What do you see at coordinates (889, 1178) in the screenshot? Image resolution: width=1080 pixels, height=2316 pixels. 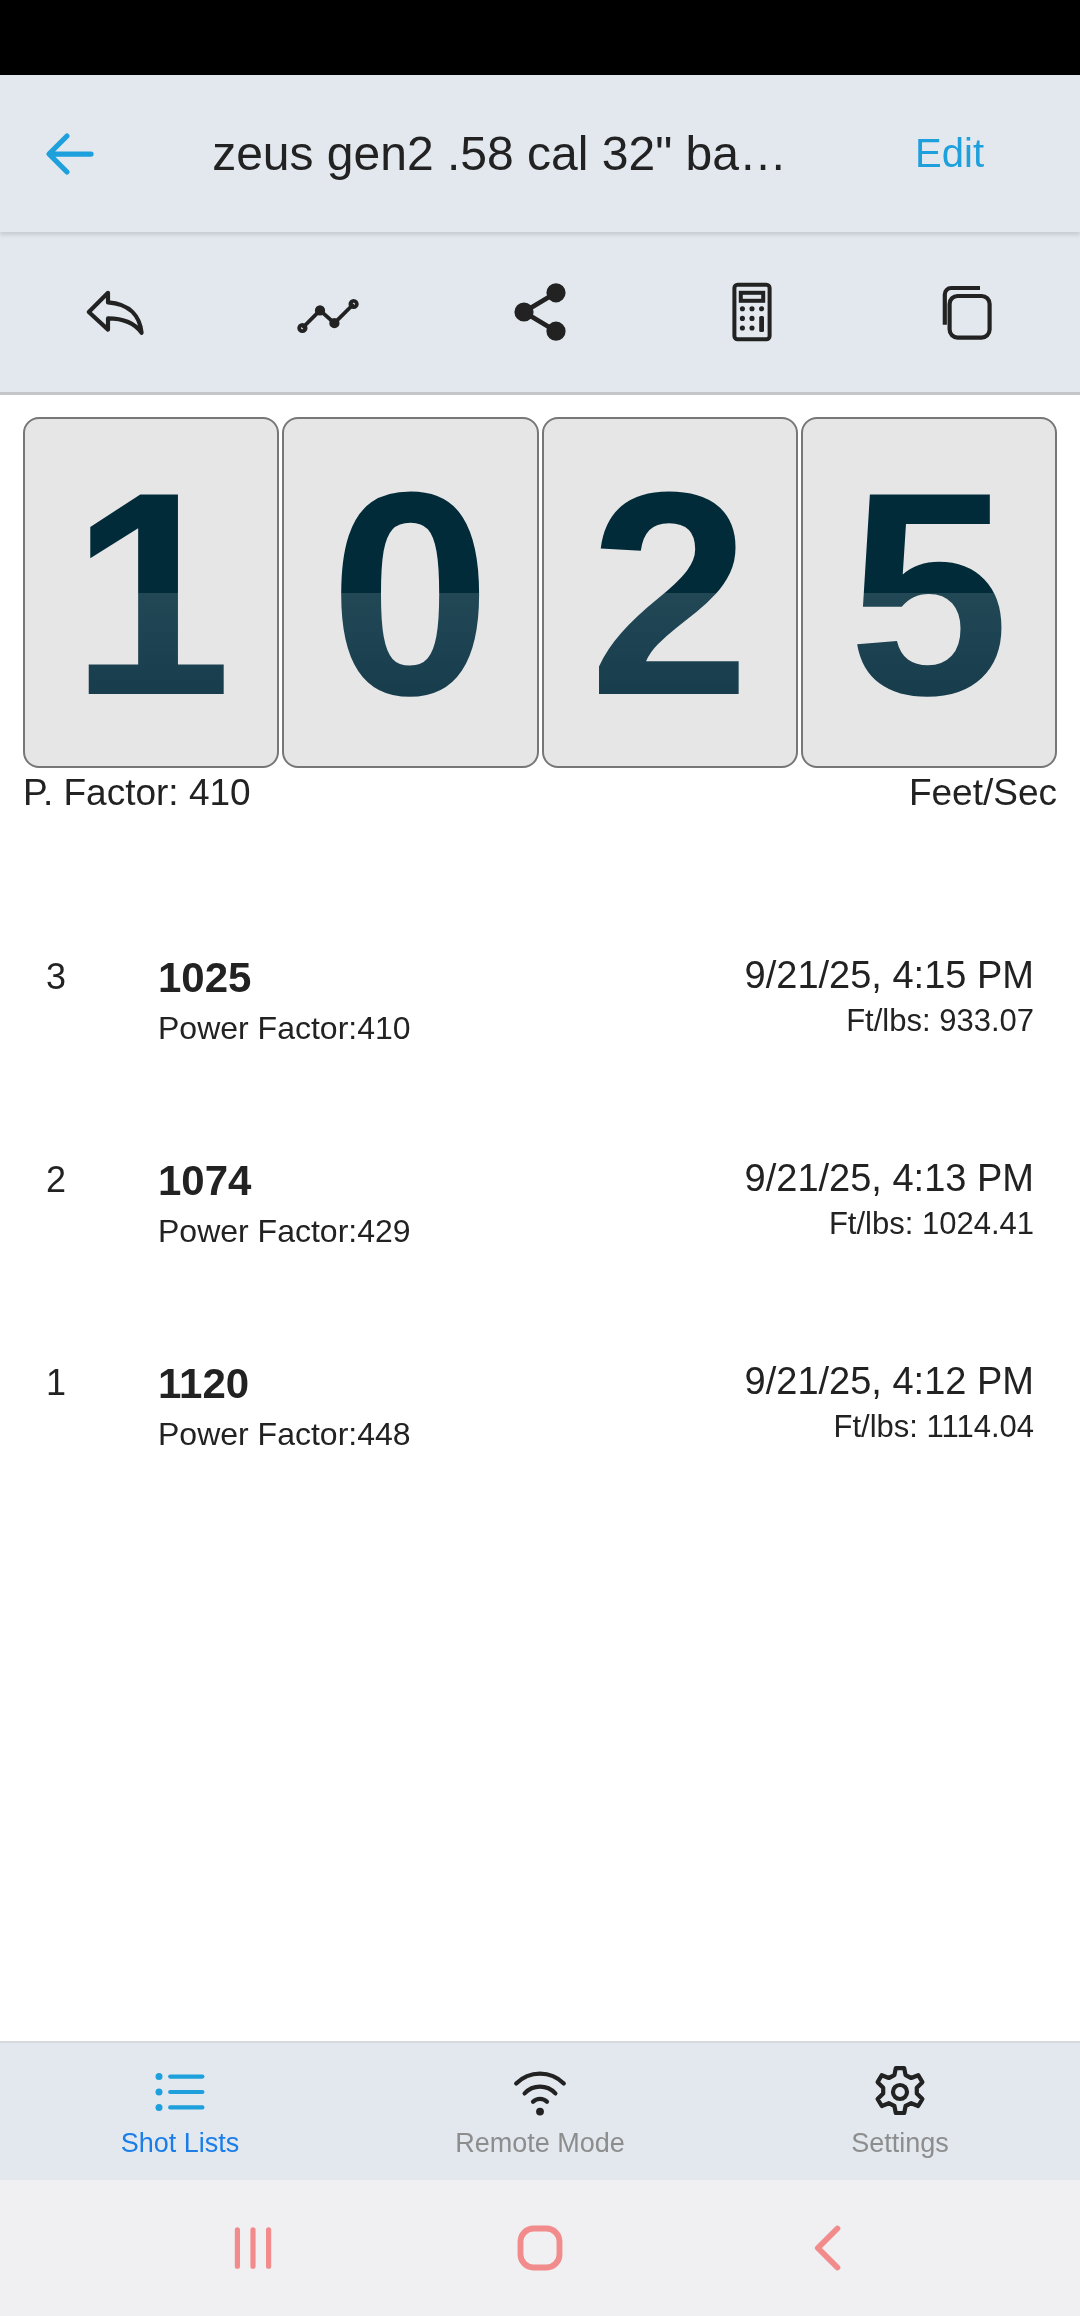 I see `shot-time: 9/21/25, 4:13 PM` at bounding box center [889, 1178].